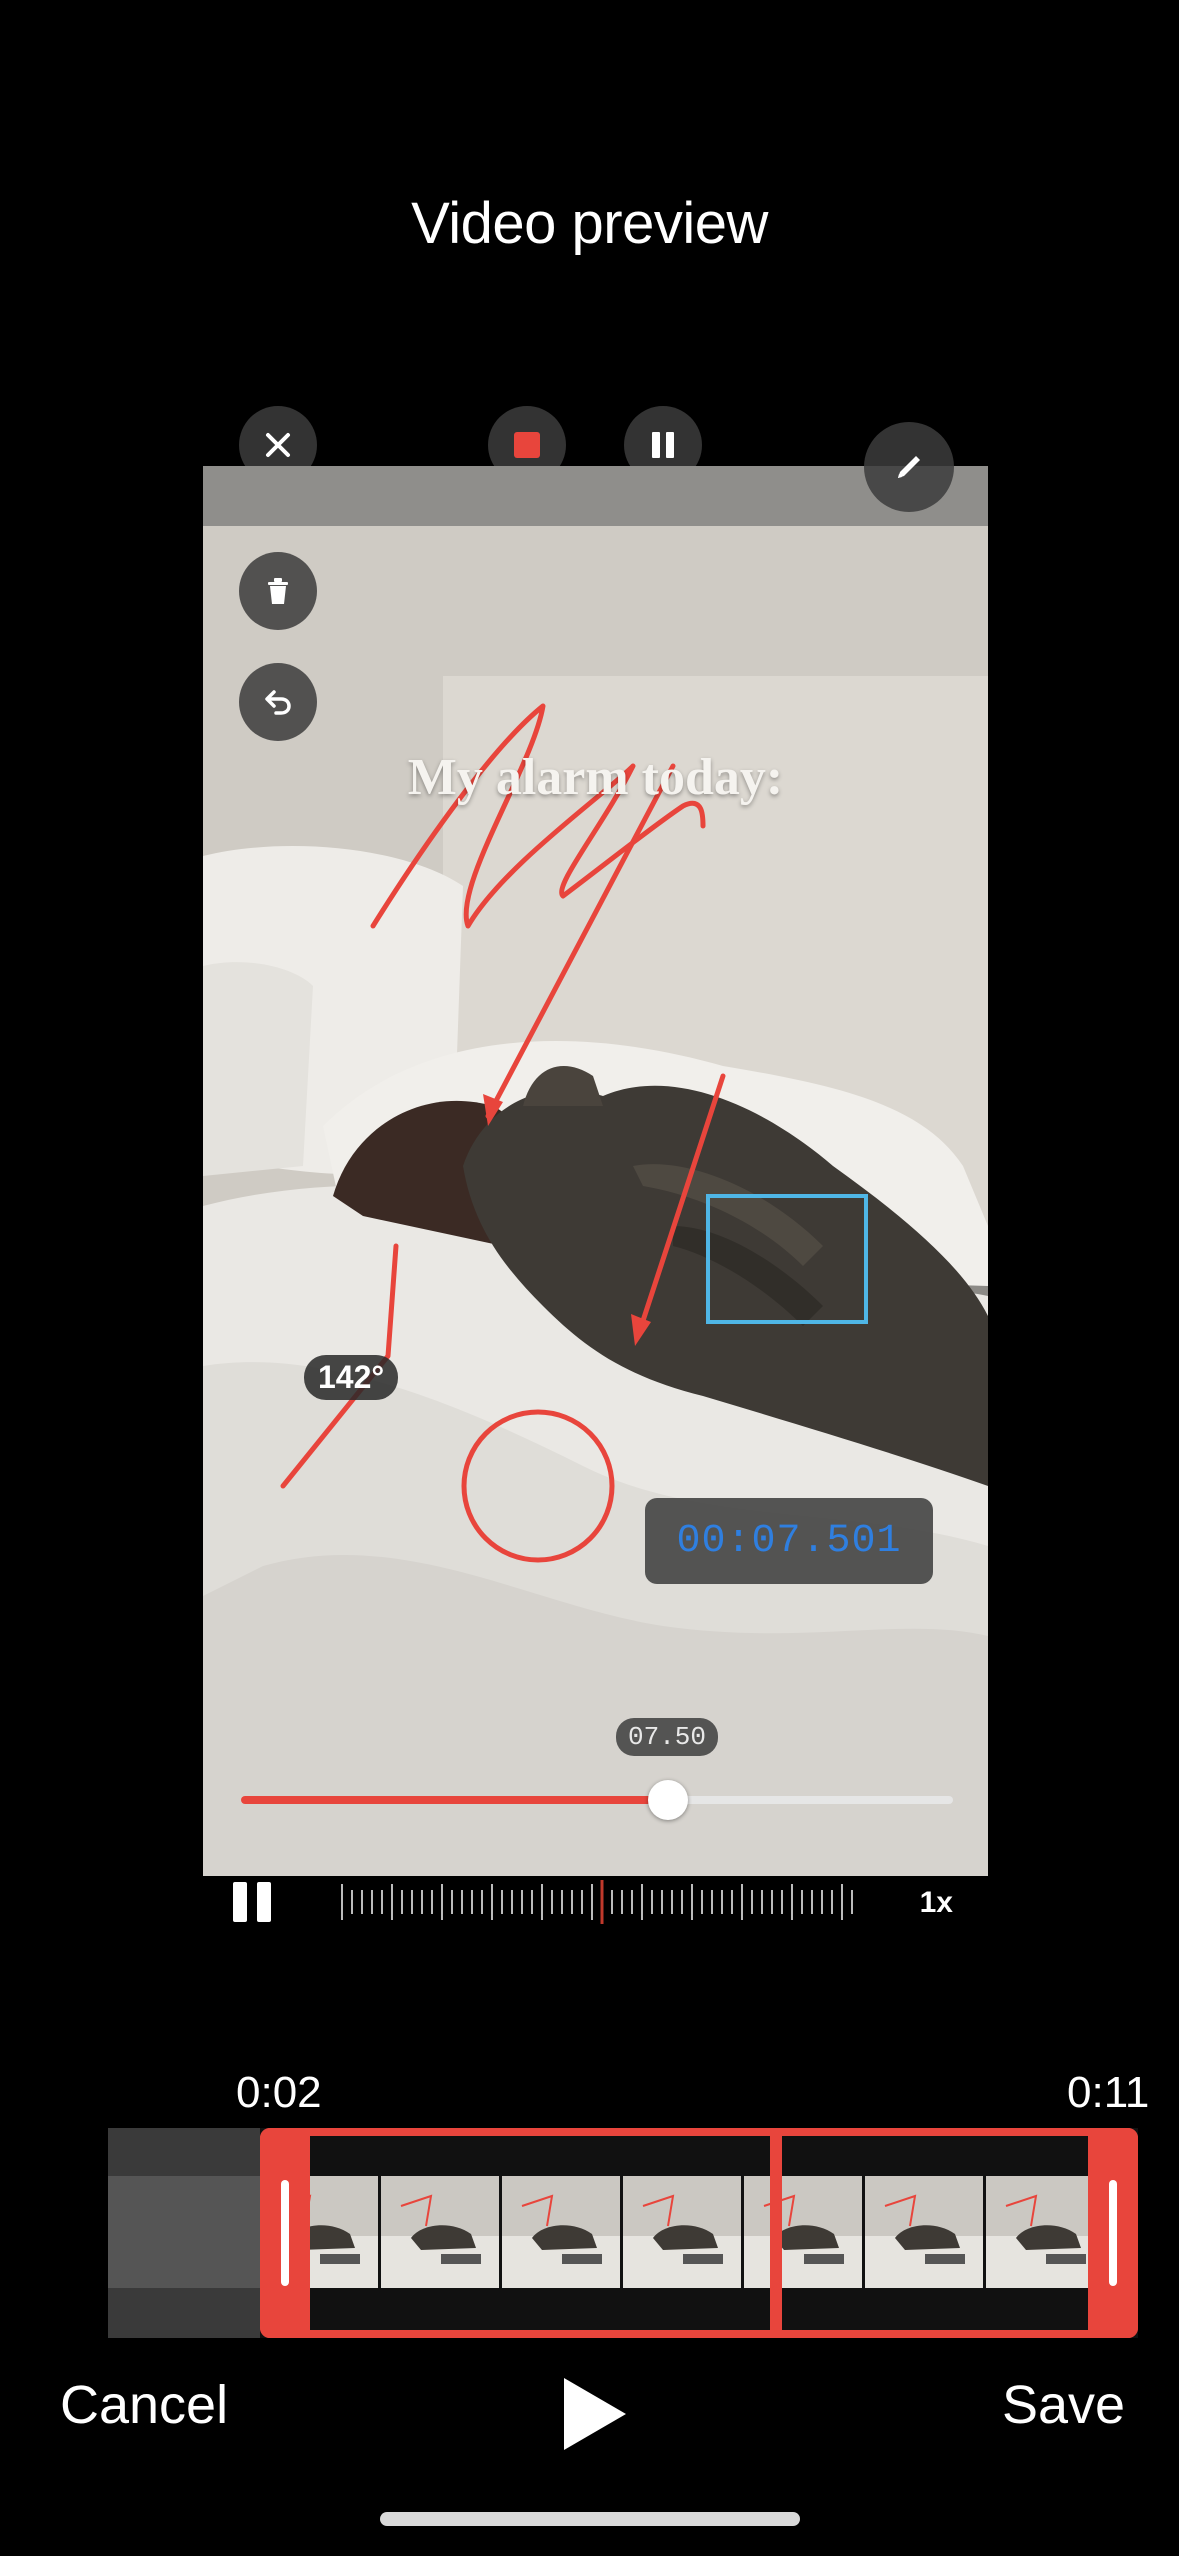  Describe the element at coordinates (253, 1902) in the screenshot. I see `pause-button` at that location.